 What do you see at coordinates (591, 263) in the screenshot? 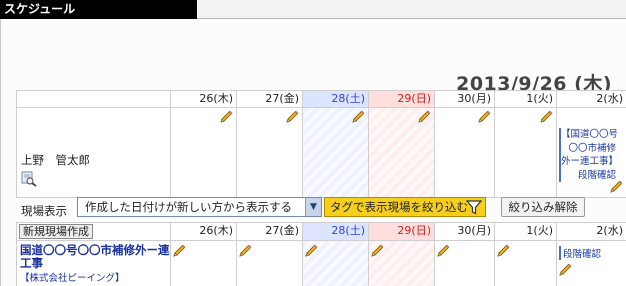
I see `site-day-cell: 段階確認` at bounding box center [591, 263].